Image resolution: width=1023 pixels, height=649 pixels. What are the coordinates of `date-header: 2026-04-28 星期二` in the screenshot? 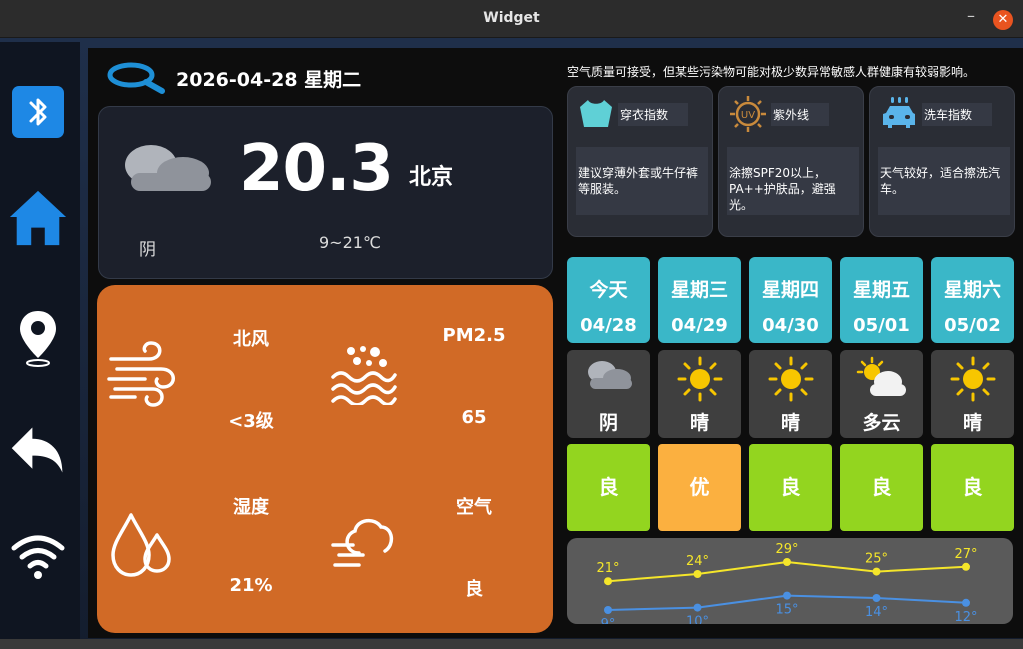 It's located at (233, 78).